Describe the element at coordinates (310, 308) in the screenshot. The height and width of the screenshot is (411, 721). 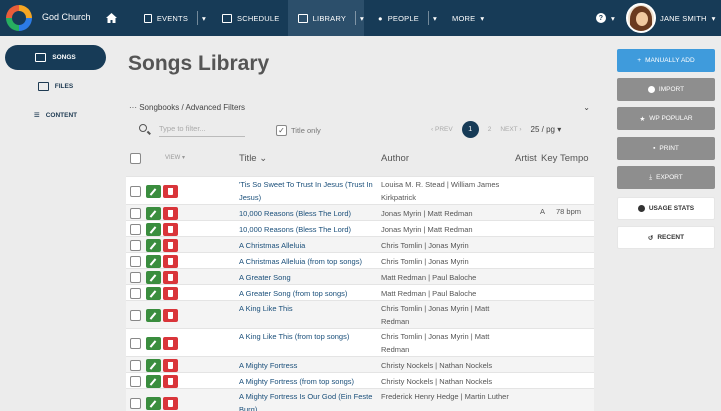
I see `song-title-link: A King Like This` at that location.